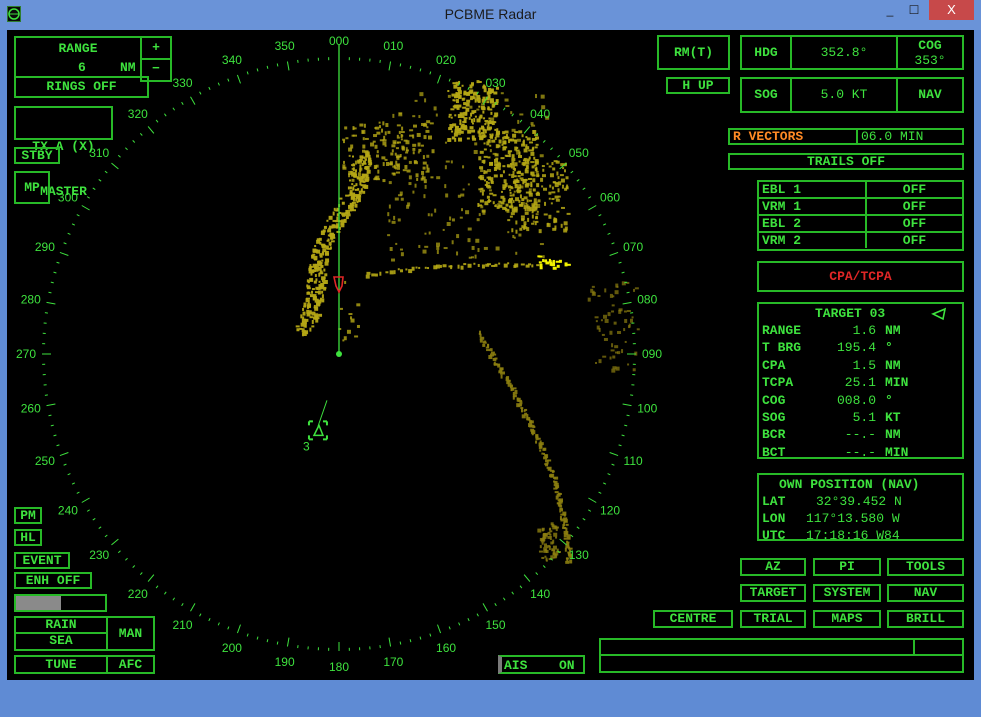 The width and height of the screenshot is (981, 717). I want to click on rings-toggle-button: RINGS OFF, so click(81, 87).